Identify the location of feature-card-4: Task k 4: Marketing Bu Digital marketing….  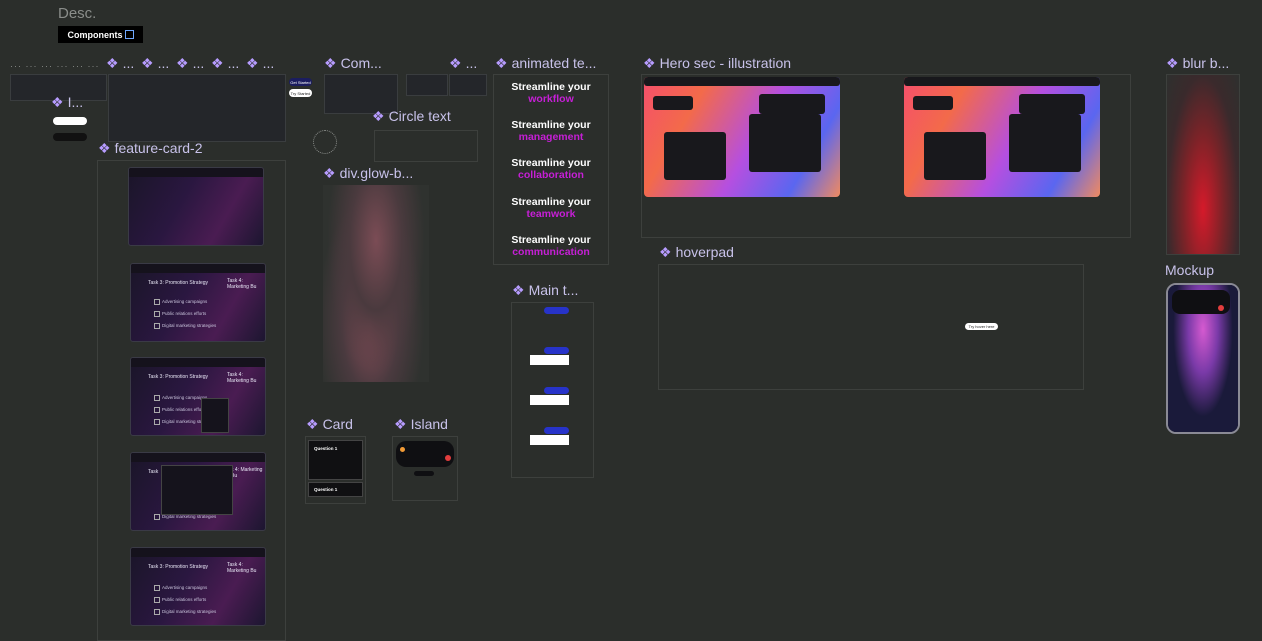
(198, 491).